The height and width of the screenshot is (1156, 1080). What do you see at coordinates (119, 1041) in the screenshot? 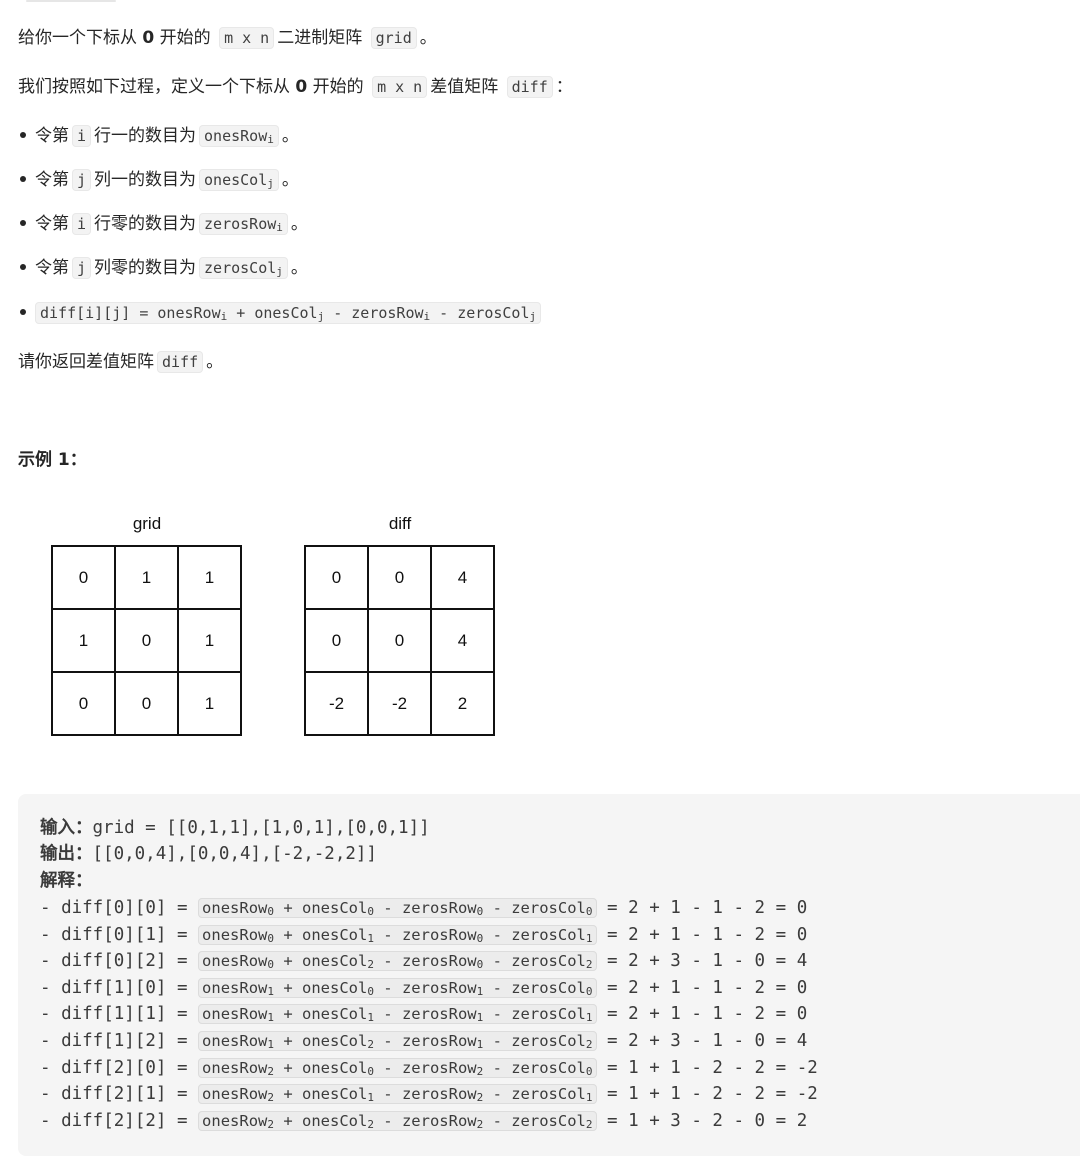
I see `row-lhs: - diff[1][2] =` at bounding box center [119, 1041].